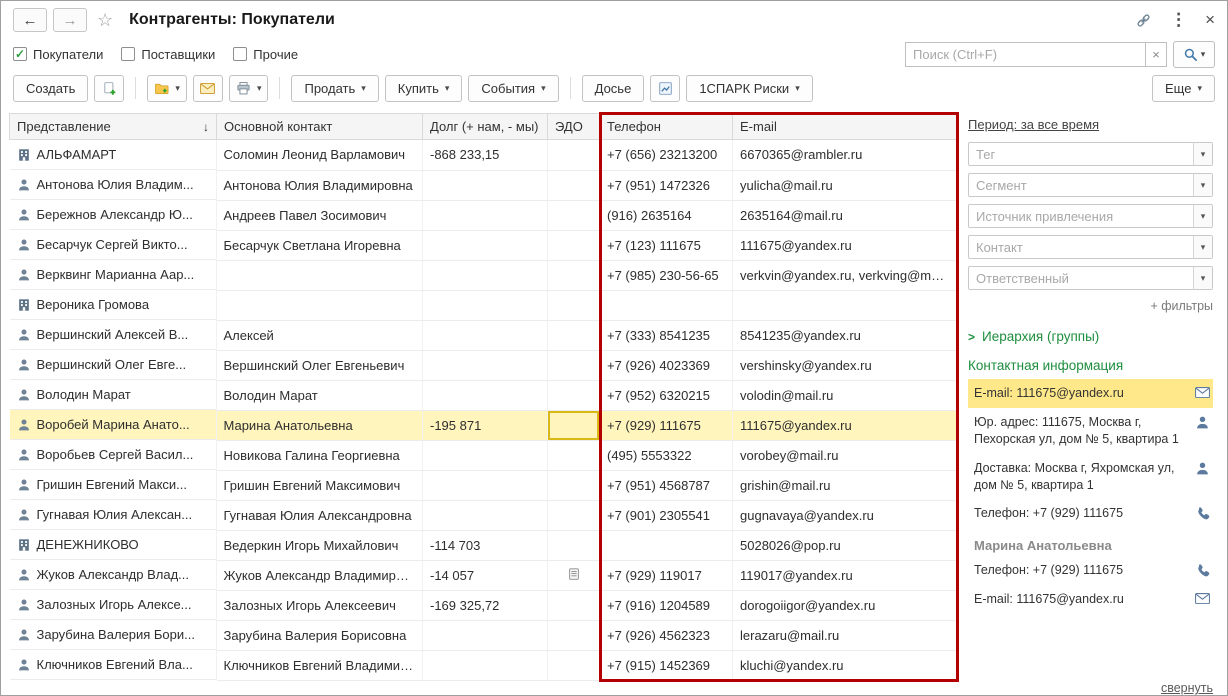 This screenshot has height=696, width=1228. Describe the element at coordinates (666, 575) in the screenshot. I see `cell-phone: +7 (929) 119017` at that location.